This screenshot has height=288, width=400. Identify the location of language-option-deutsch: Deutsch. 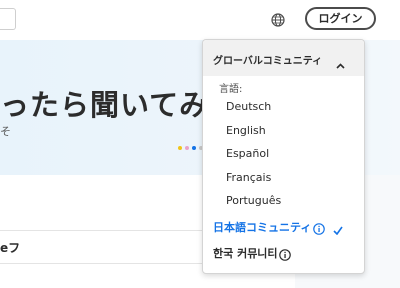
(283, 107).